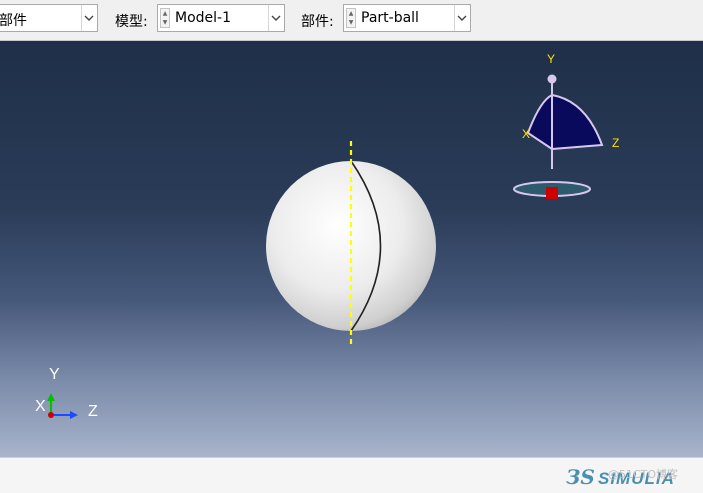 This screenshot has height=493, width=703. What do you see at coordinates (49, 18) in the screenshot?
I see `module-select: 部件` at bounding box center [49, 18].